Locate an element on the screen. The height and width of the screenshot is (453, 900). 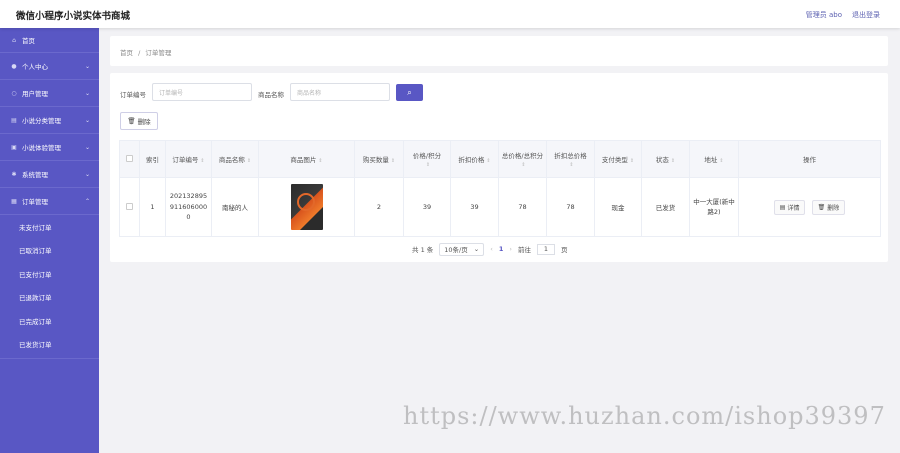
goto-page-input: 1 is located at coordinates (545, 249).